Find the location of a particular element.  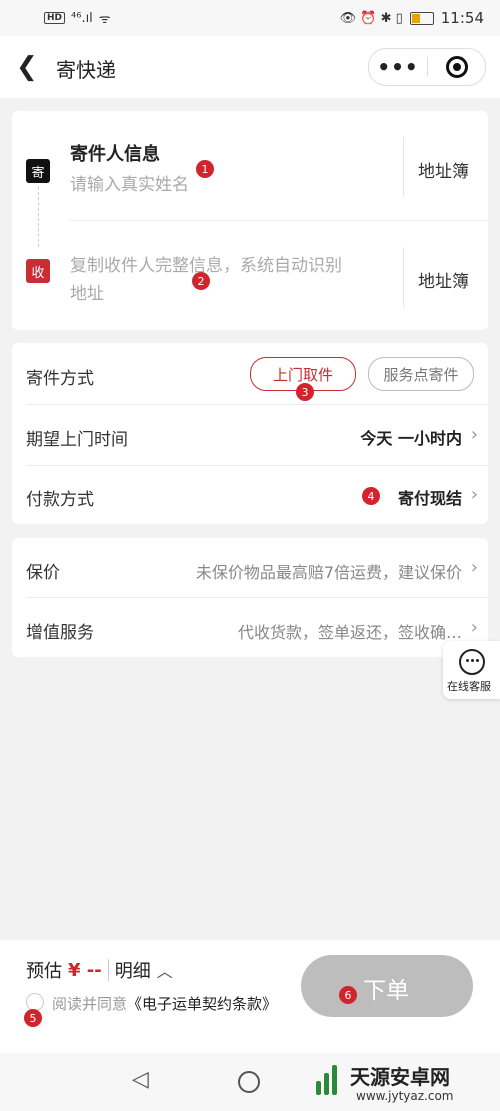

watermark-url: www.jytyaz.com is located at coordinates (405, 1096).